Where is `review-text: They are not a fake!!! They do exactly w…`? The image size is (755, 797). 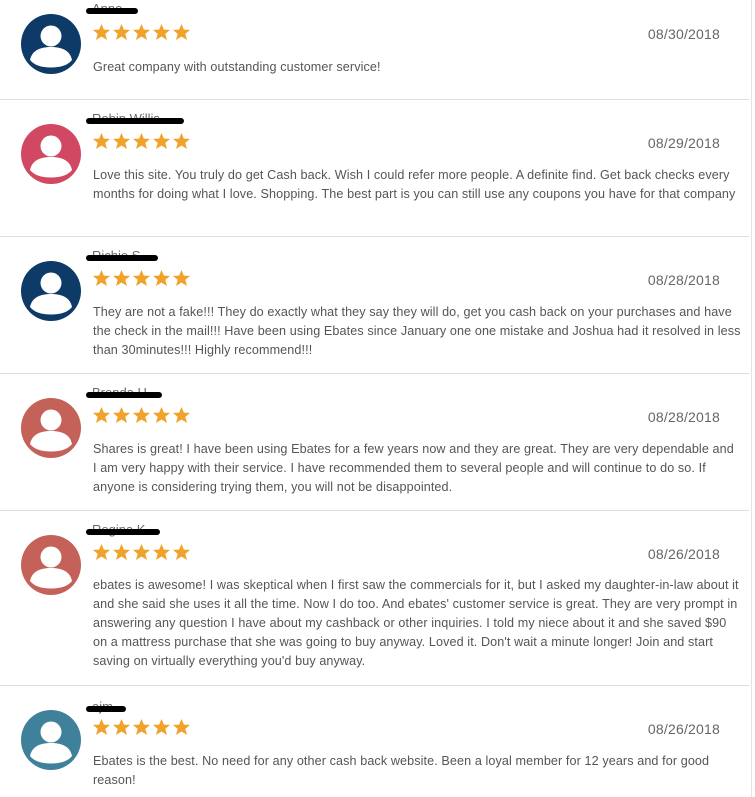
review-text: They are not a fake!!! They do exactly w… is located at coordinates (417, 331).